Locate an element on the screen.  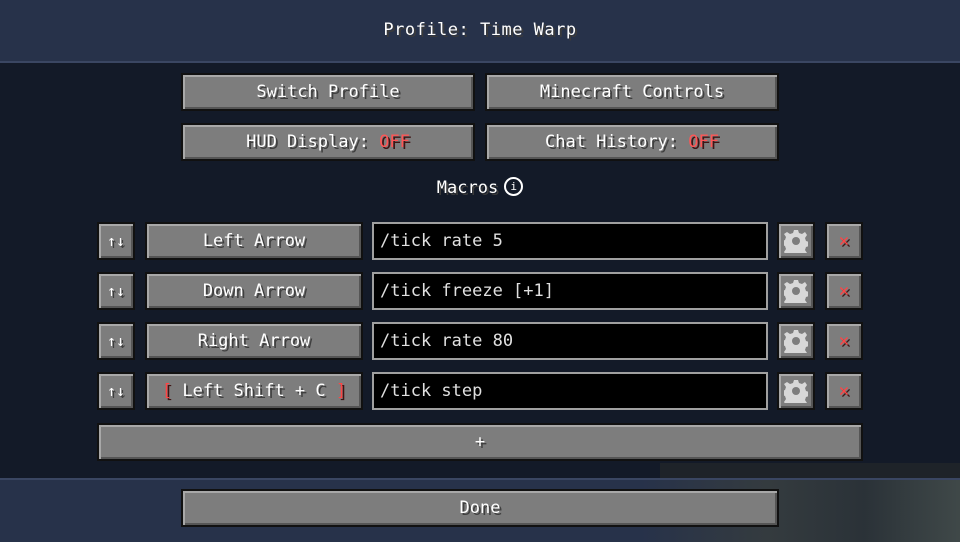
macro-key-button: Right Arrow is located at coordinates (254, 341).